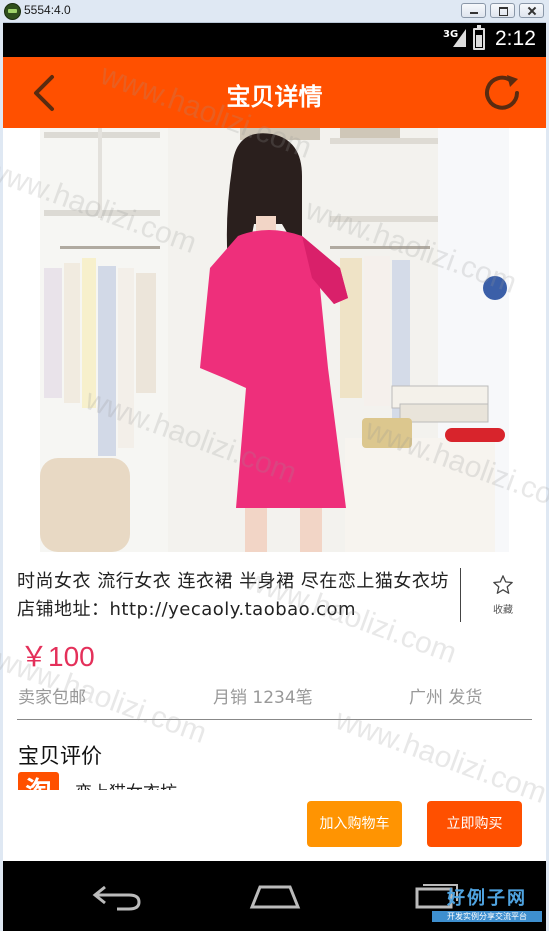 The width and height of the screenshot is (549, 931). Describe the element at coordinates (263, 698) in the screenshot. I see `monthly-sales: 月销 1234笔` at that location.